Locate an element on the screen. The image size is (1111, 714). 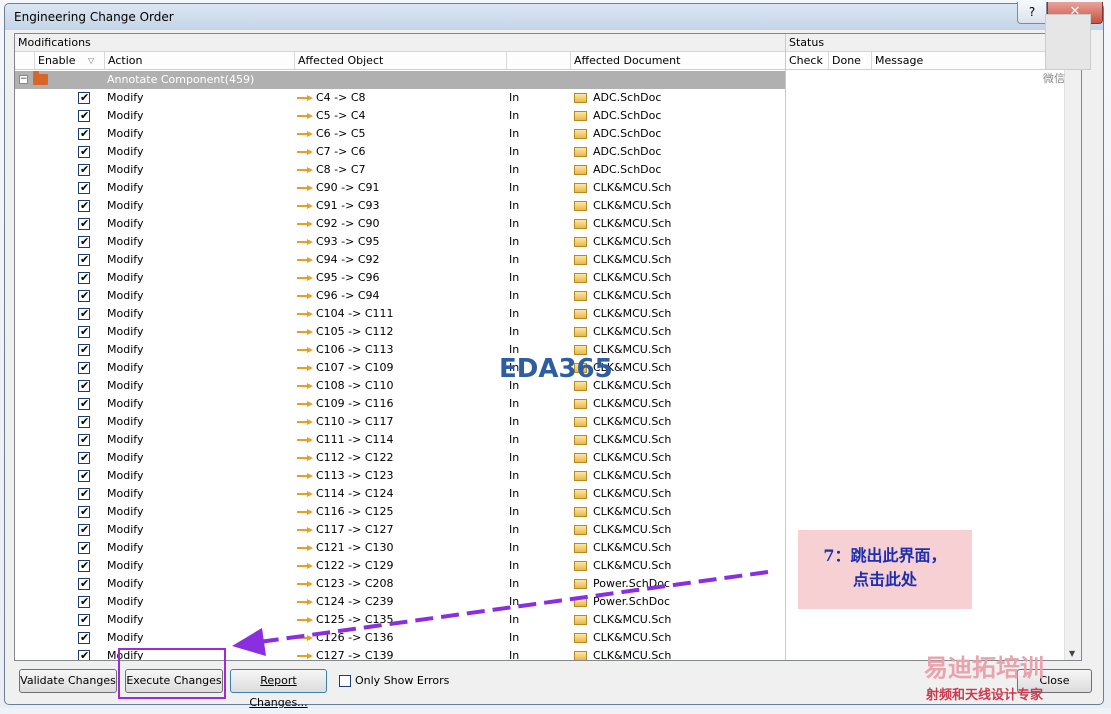
eda365-watermark: EDA365 is located at coordinates (556, 369).